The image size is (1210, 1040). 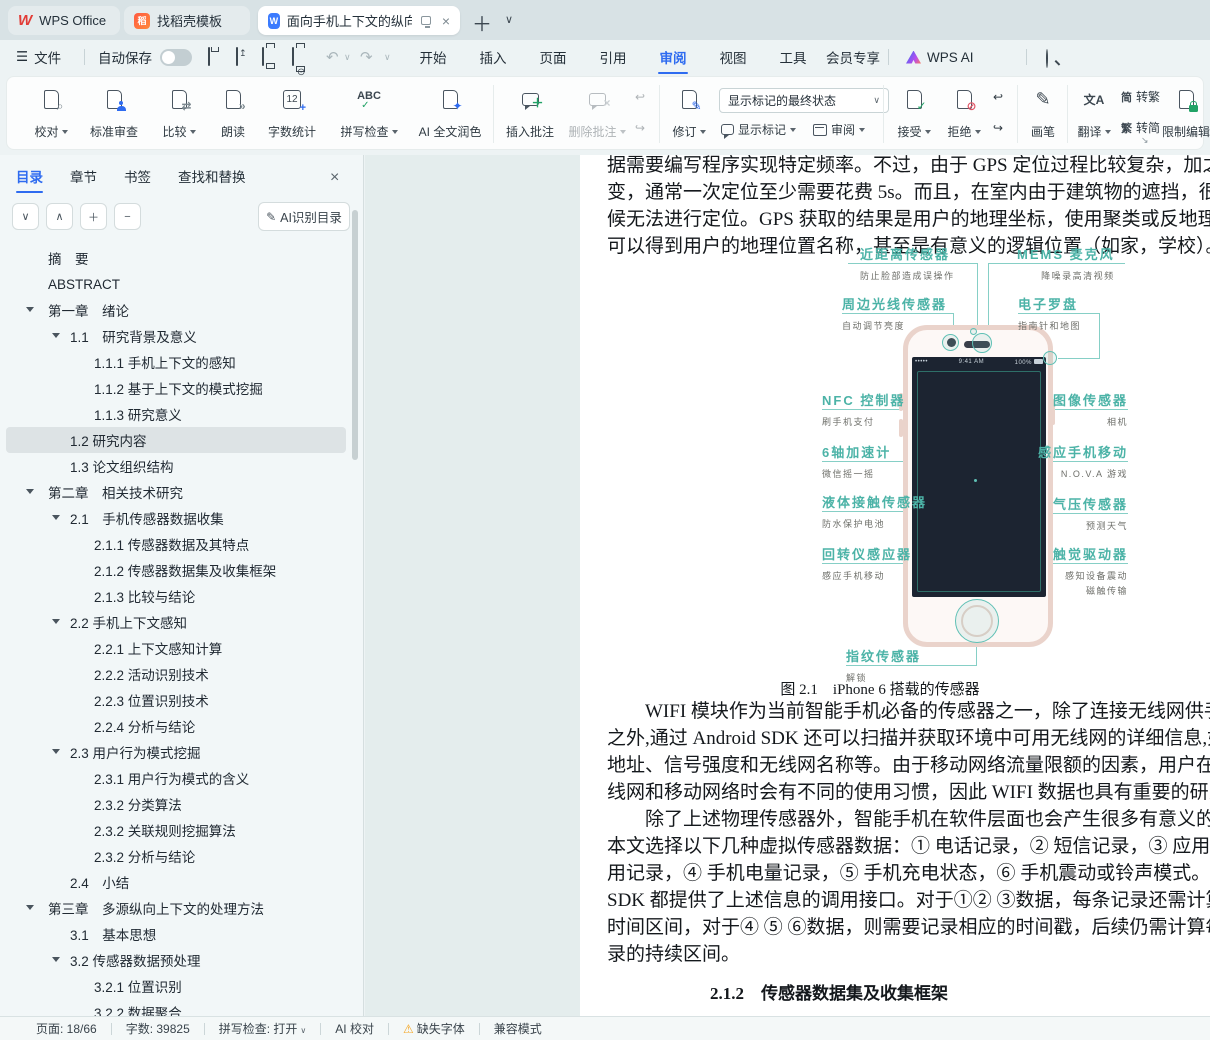 I want to click on toc-expand-all-button: ＋, so click(x=93, y=216).